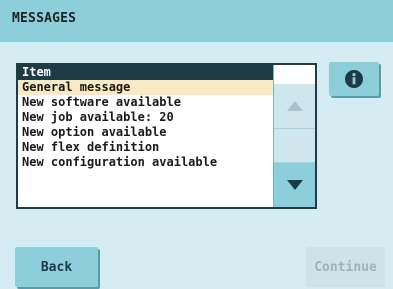  I want to click on back-button: Back, so click(56, 267).